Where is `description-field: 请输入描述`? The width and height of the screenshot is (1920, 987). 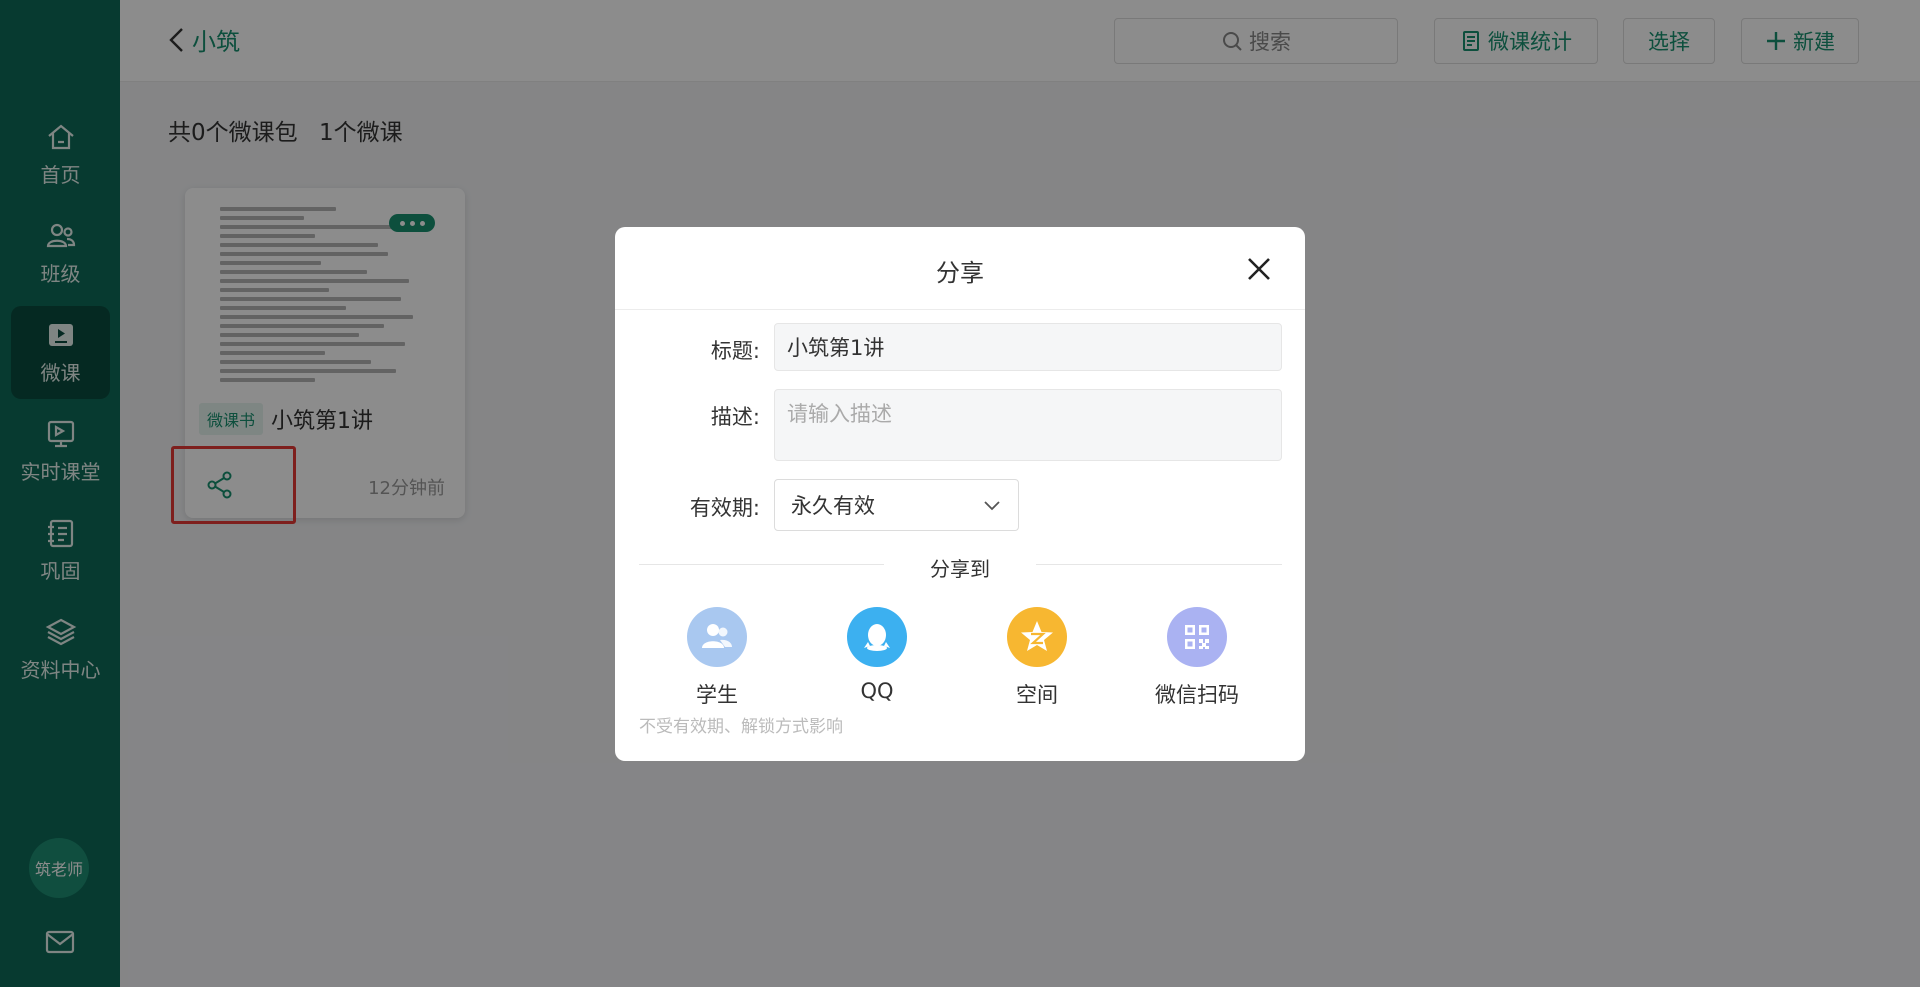 description-field: 请输入描述 is located at coordinates (1028, 425).